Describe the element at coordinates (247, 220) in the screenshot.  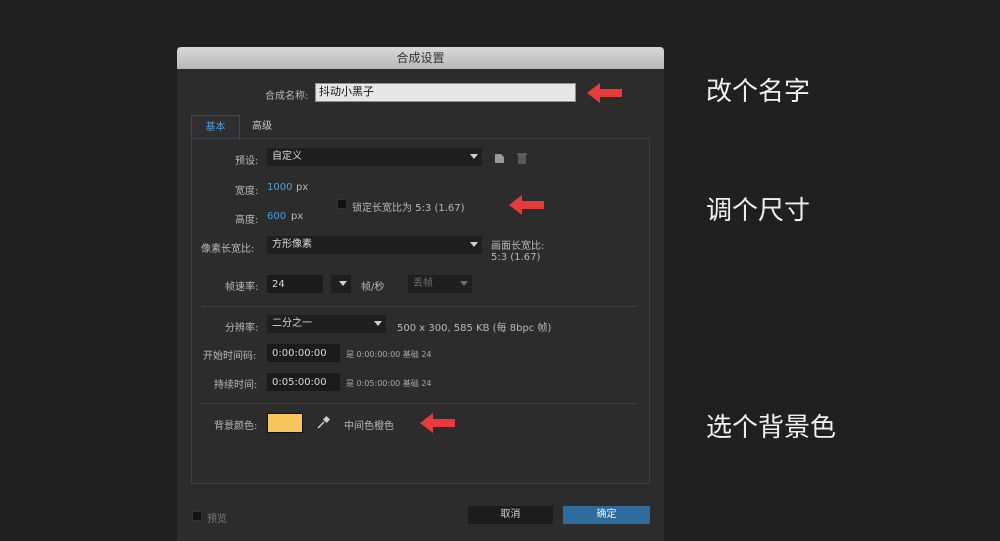
I see `height-label: 高度:` at that location.